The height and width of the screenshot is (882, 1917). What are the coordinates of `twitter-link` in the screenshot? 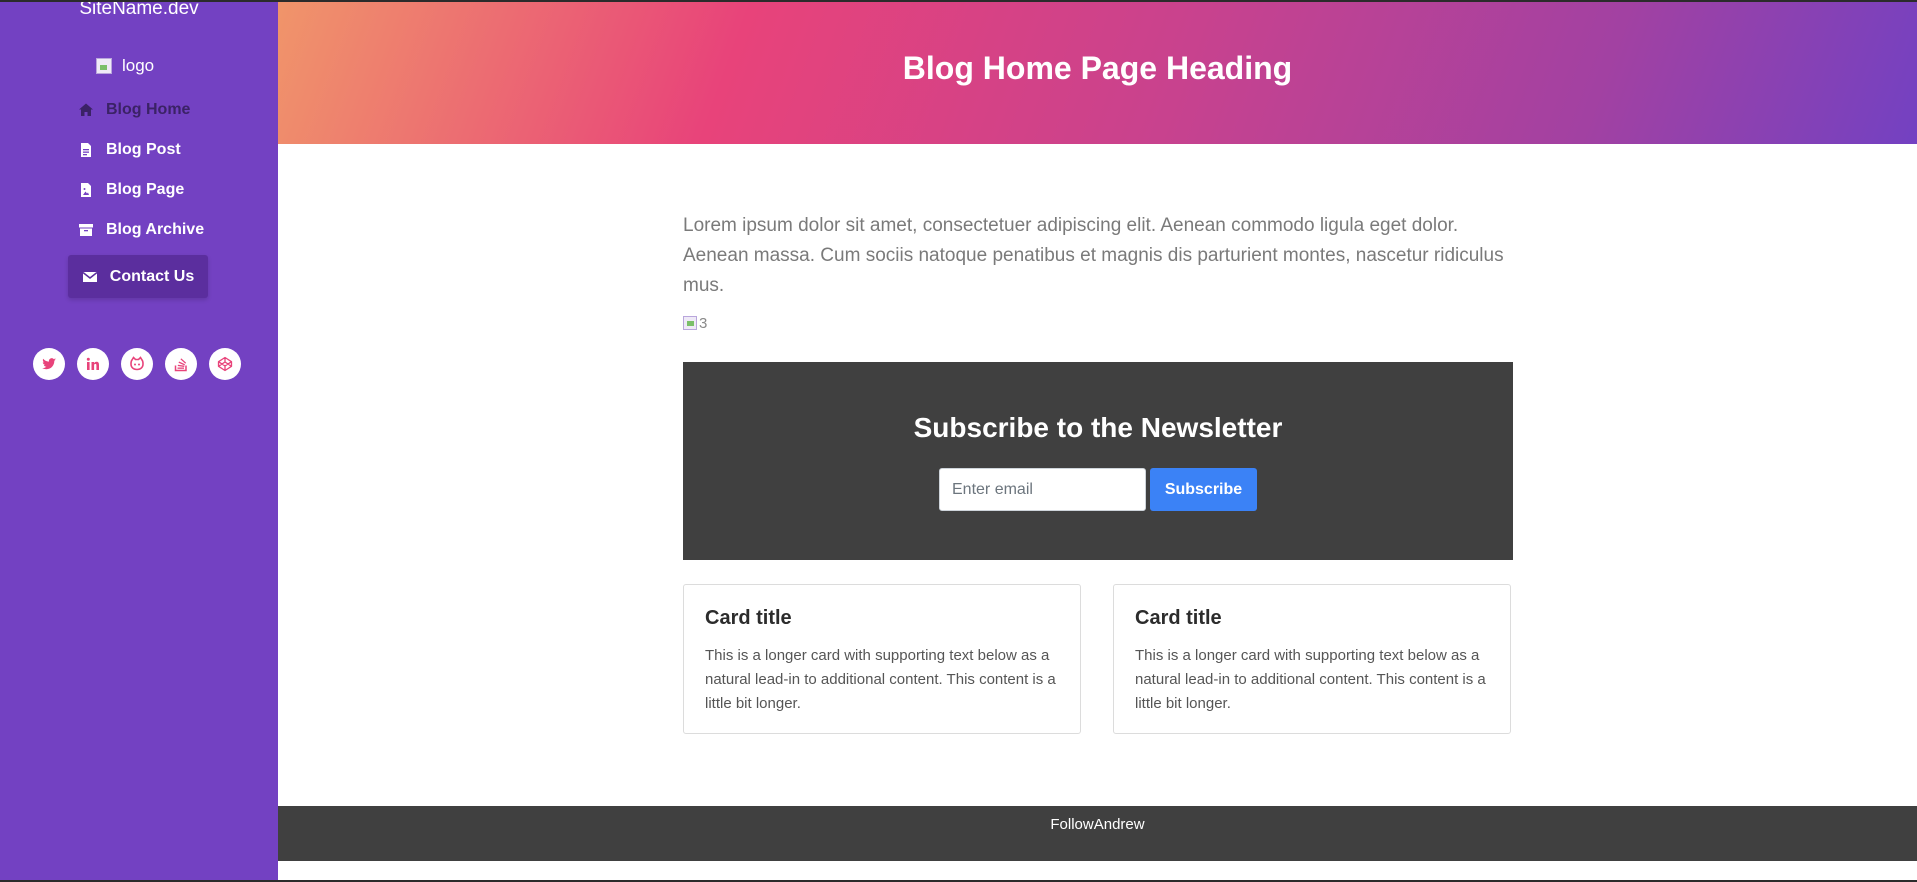 It's located at (49, 364).